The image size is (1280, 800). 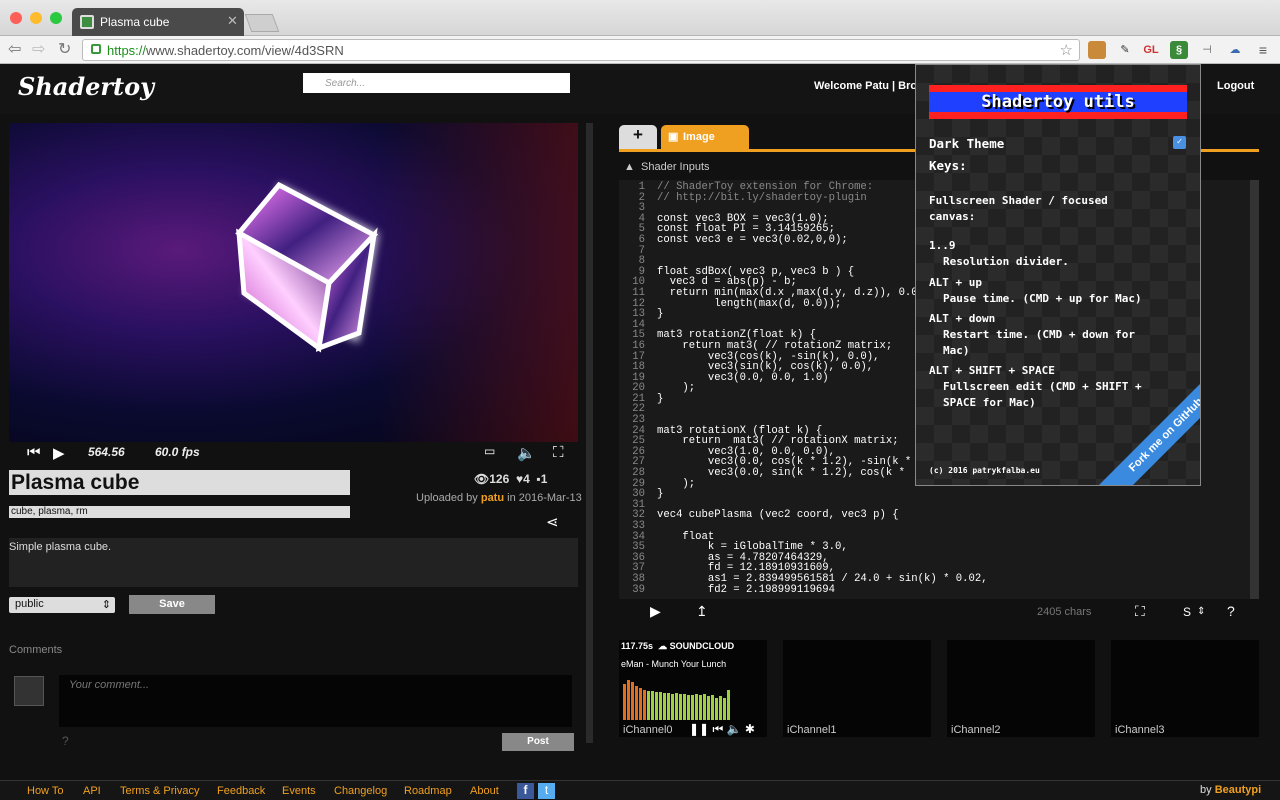 I want to click on eyedropper-extension-icon: ✎, so click(x=1125, y=50).